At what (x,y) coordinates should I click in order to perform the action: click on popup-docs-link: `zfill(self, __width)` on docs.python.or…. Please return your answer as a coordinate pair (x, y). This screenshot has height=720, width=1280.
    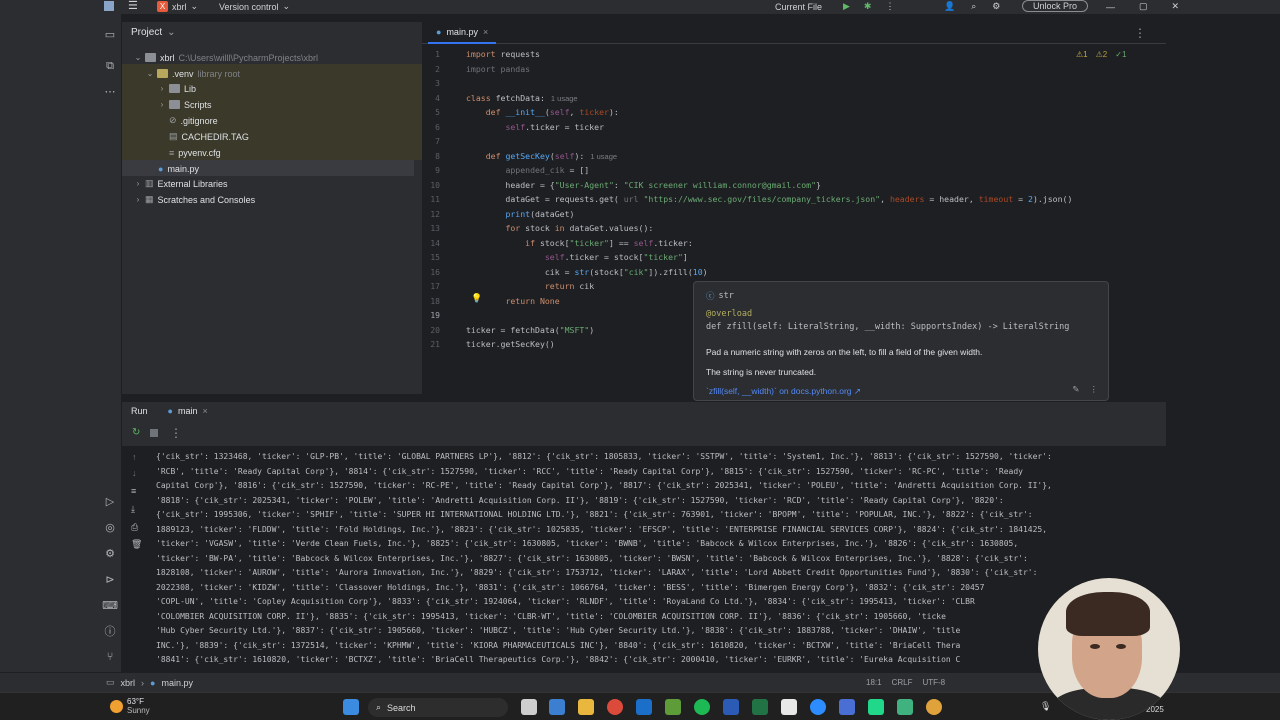
    Looking at the image, I should click on (783, 391).